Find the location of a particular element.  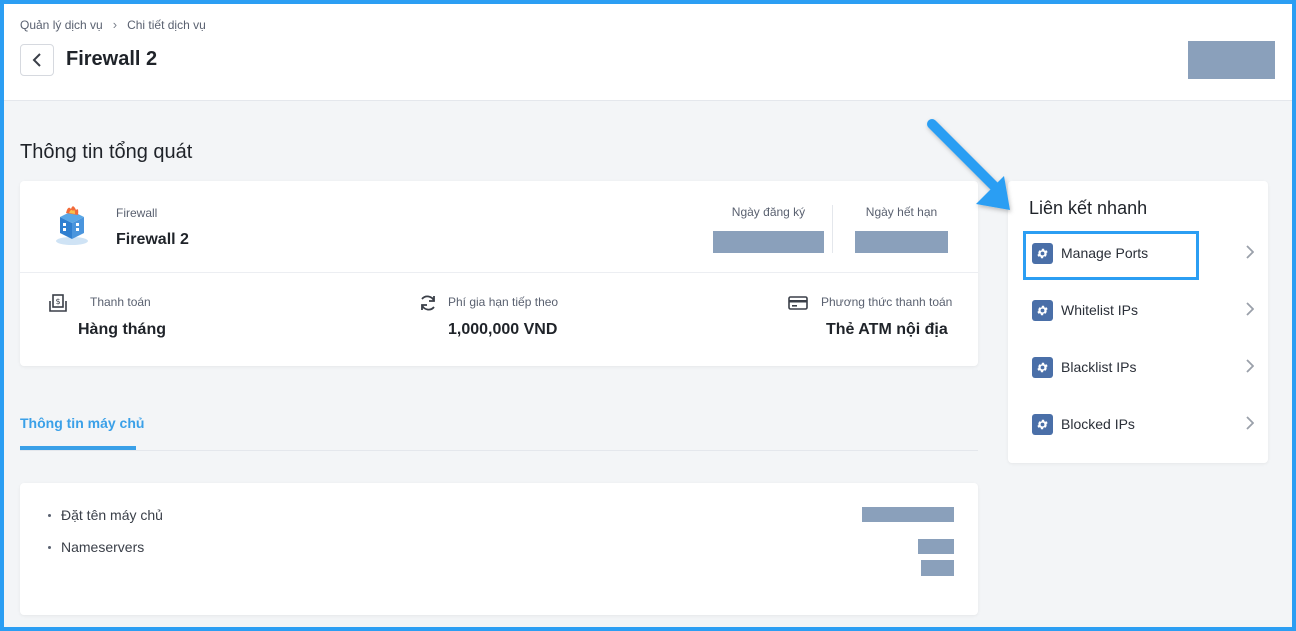

payment-value: Thẻ ATM nội địa is located at coordinates (887, 329).